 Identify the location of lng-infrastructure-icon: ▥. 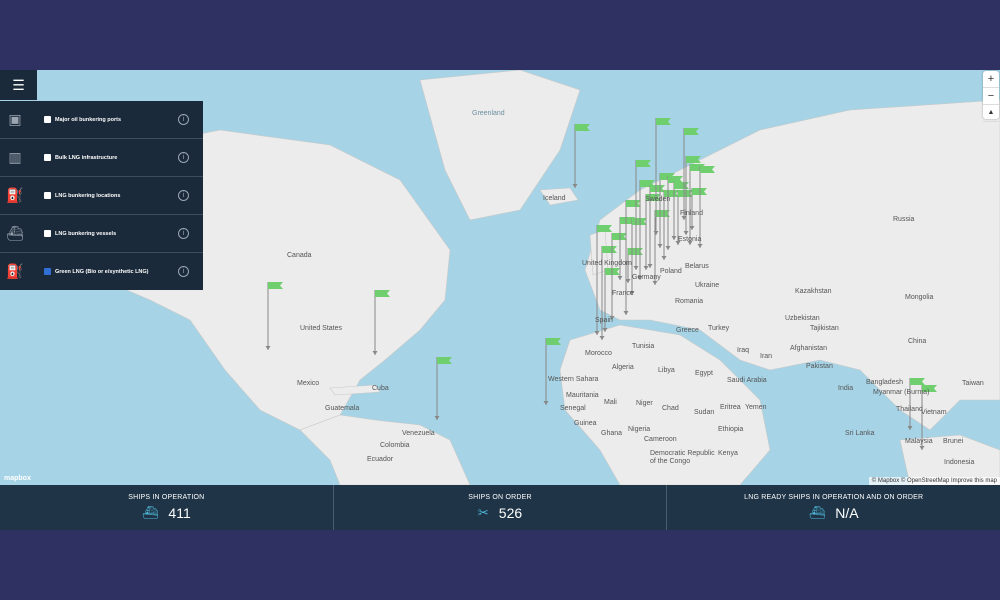
(15, 157).